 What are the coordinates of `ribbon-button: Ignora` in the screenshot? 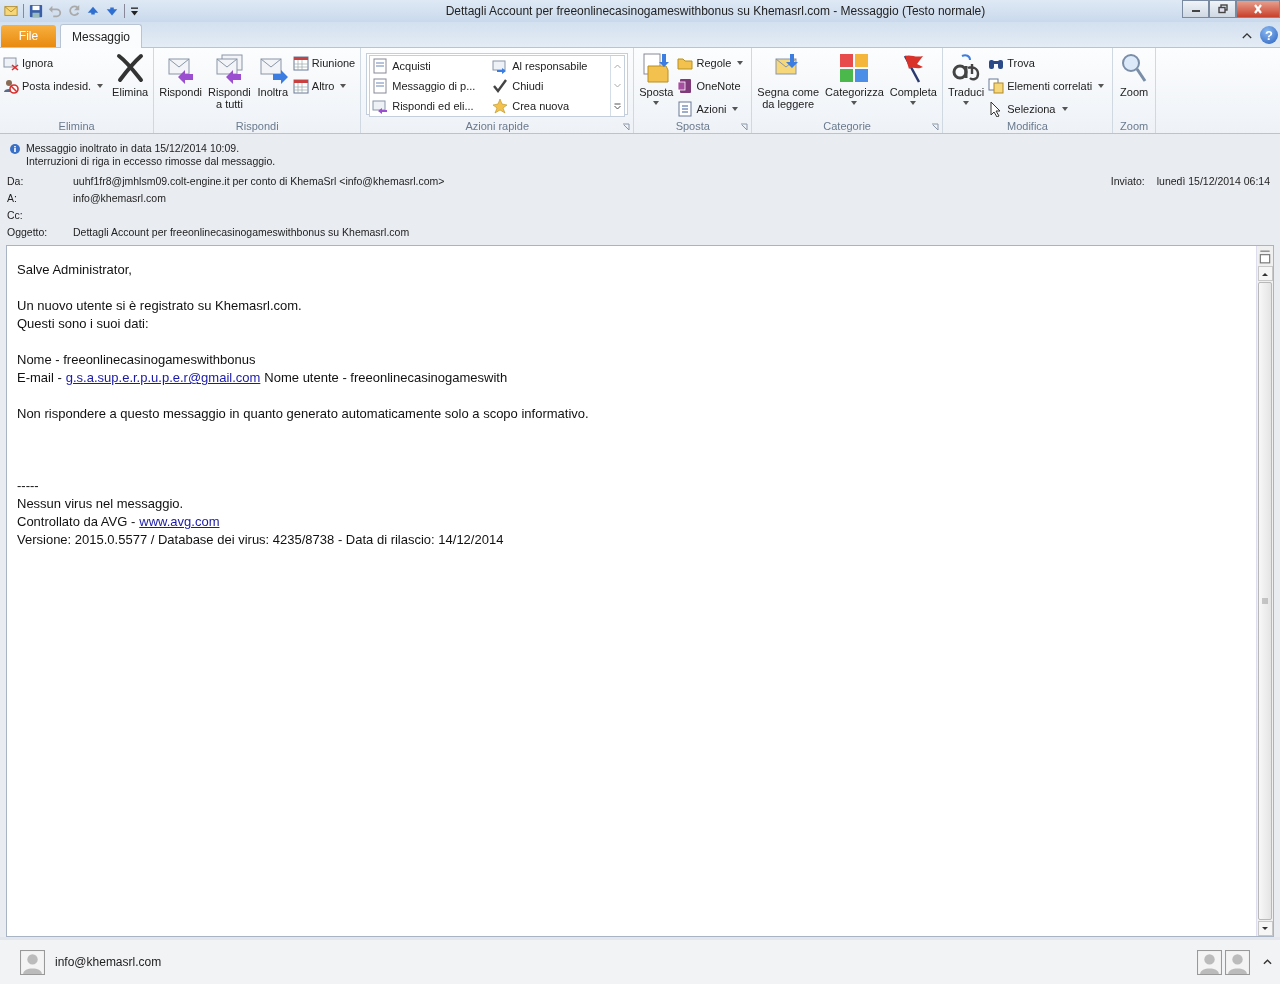 It's located at (56, 63).